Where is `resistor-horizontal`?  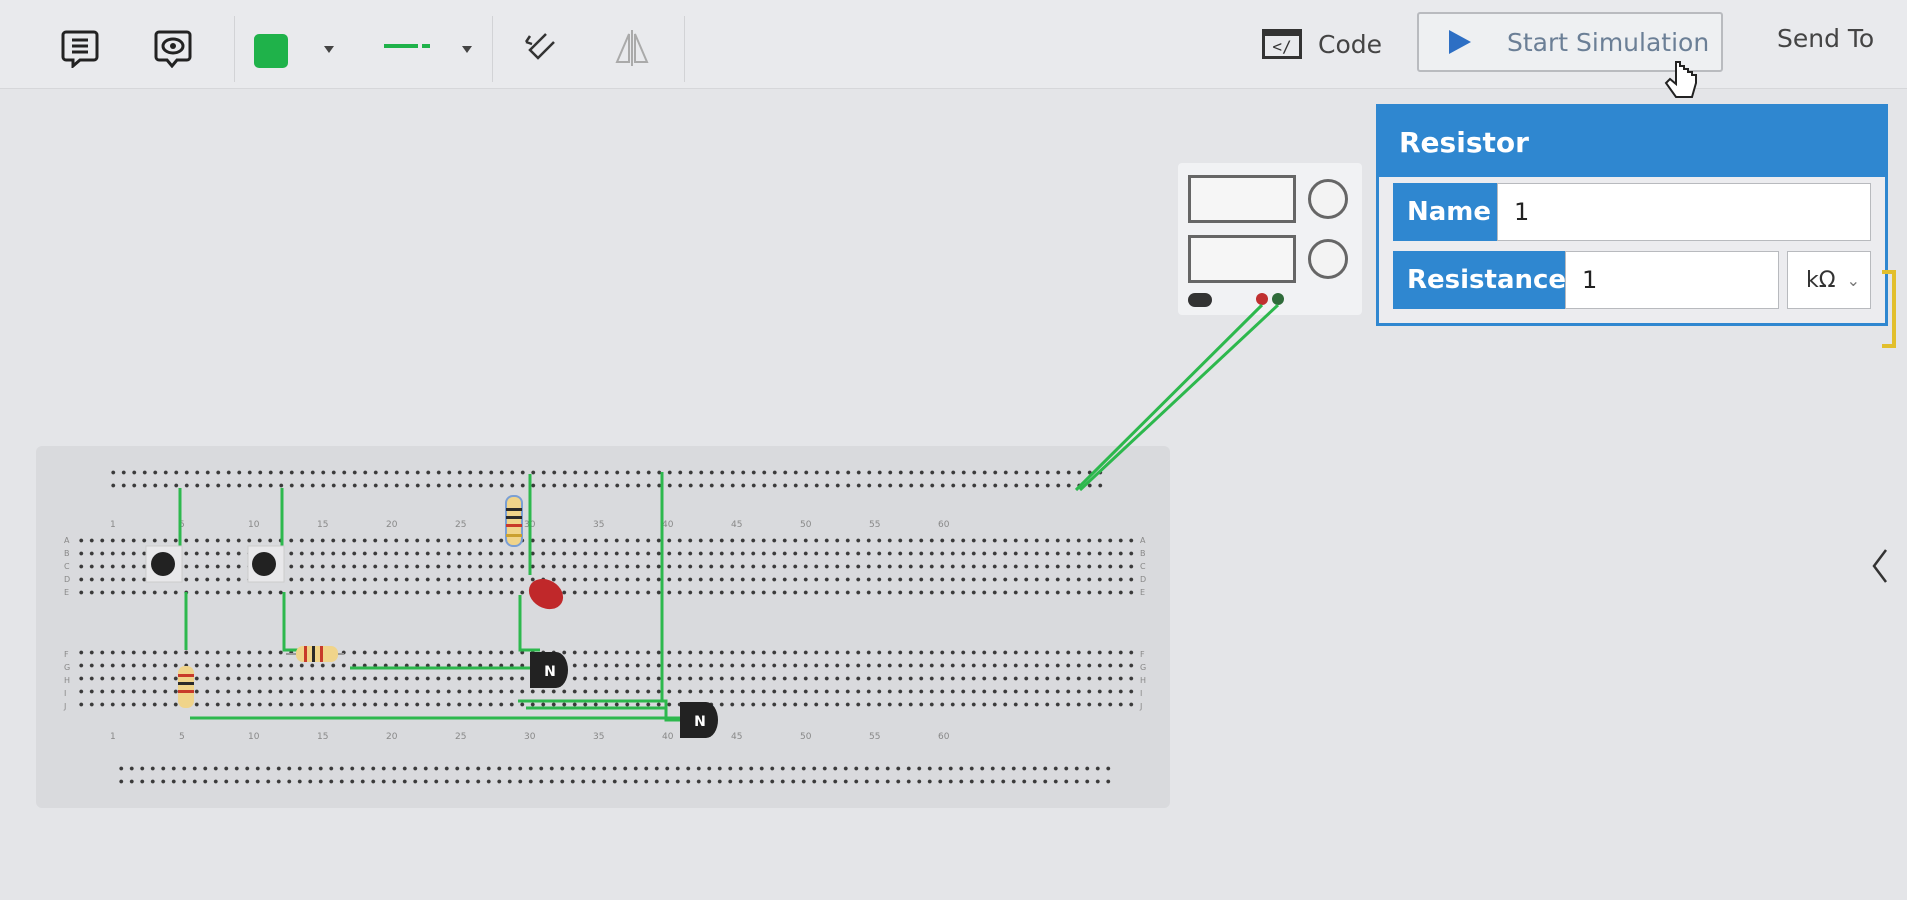 resistor-horizontal is located at coordinates (315, 654).